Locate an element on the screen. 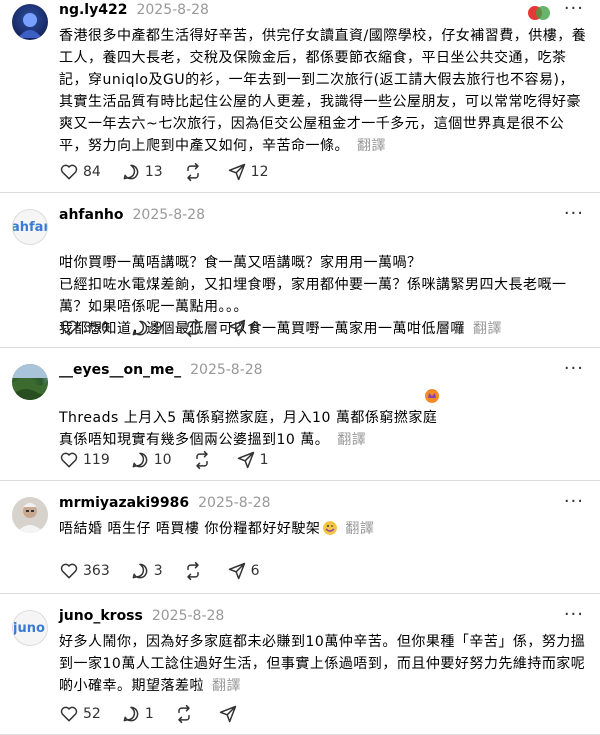  avatar: juno is located at coordinates (30, 628).